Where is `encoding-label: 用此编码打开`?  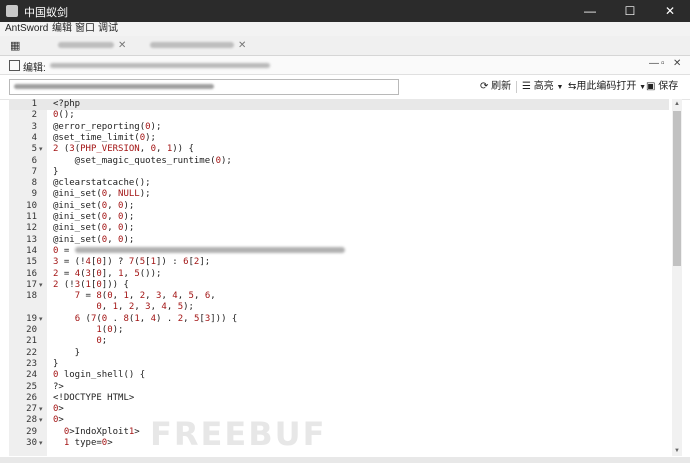
encoding-label: 用此编码打开 is located at coordinates (606, 86).